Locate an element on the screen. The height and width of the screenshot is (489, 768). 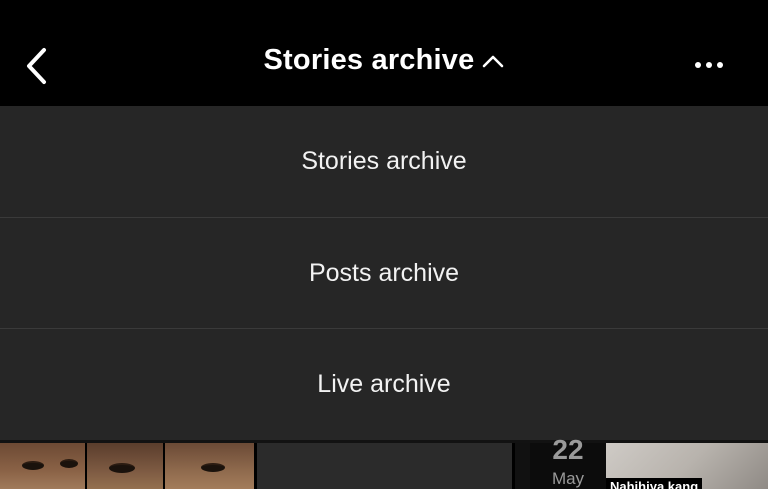
page-title: Stories archive is located at coordinates (369, 60).